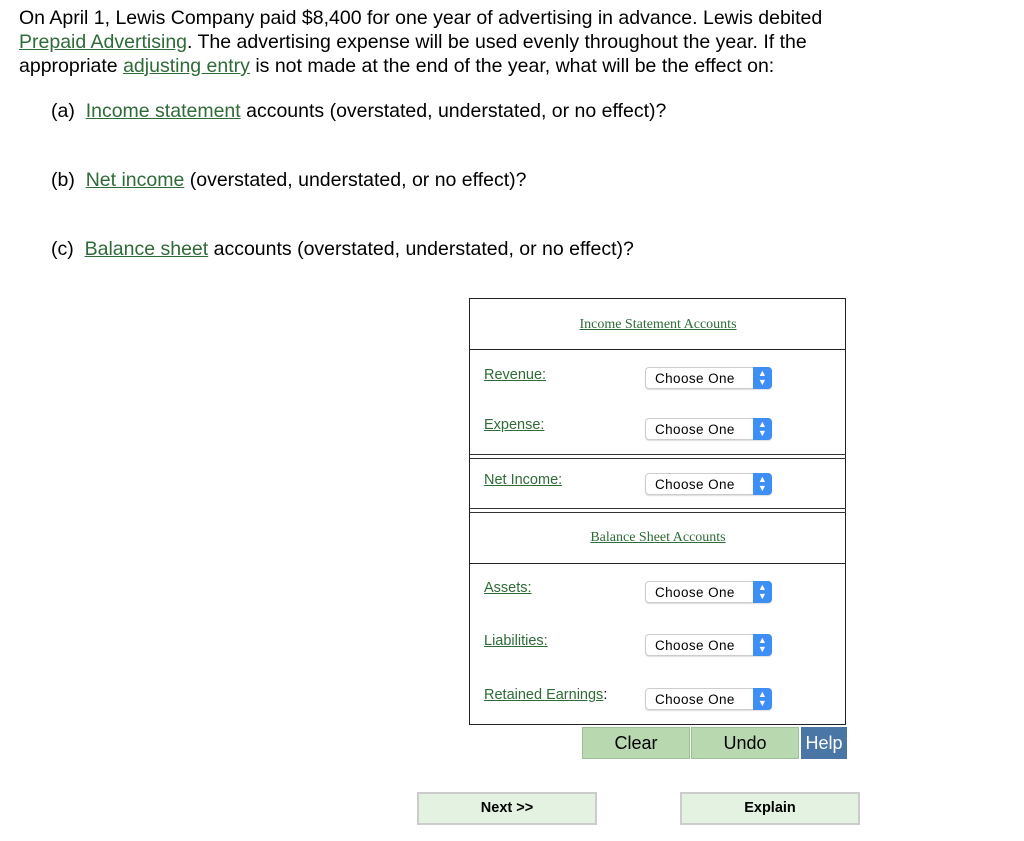  I want to click on assets-label: Assets:, so click(508, 588).